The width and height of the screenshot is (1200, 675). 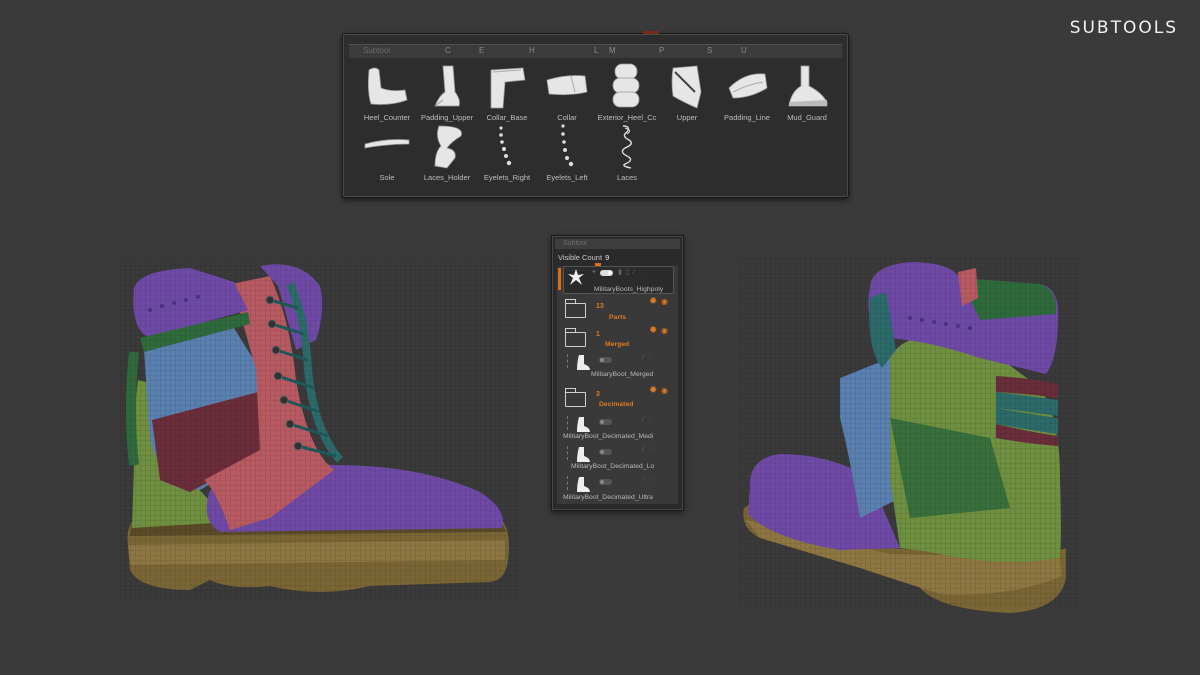 I want to click on mud-guard-thumbnail-icon, so click(x=808, y=86).